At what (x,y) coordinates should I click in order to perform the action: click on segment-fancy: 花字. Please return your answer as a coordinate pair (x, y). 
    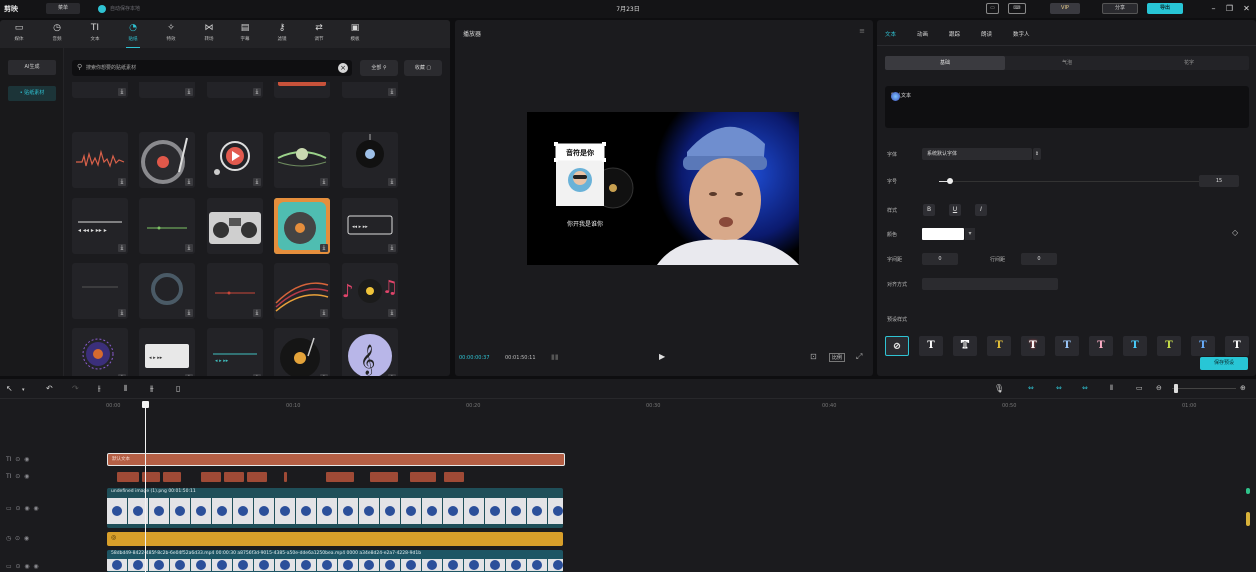
    Looking at the image, I should click on (1189, 63).